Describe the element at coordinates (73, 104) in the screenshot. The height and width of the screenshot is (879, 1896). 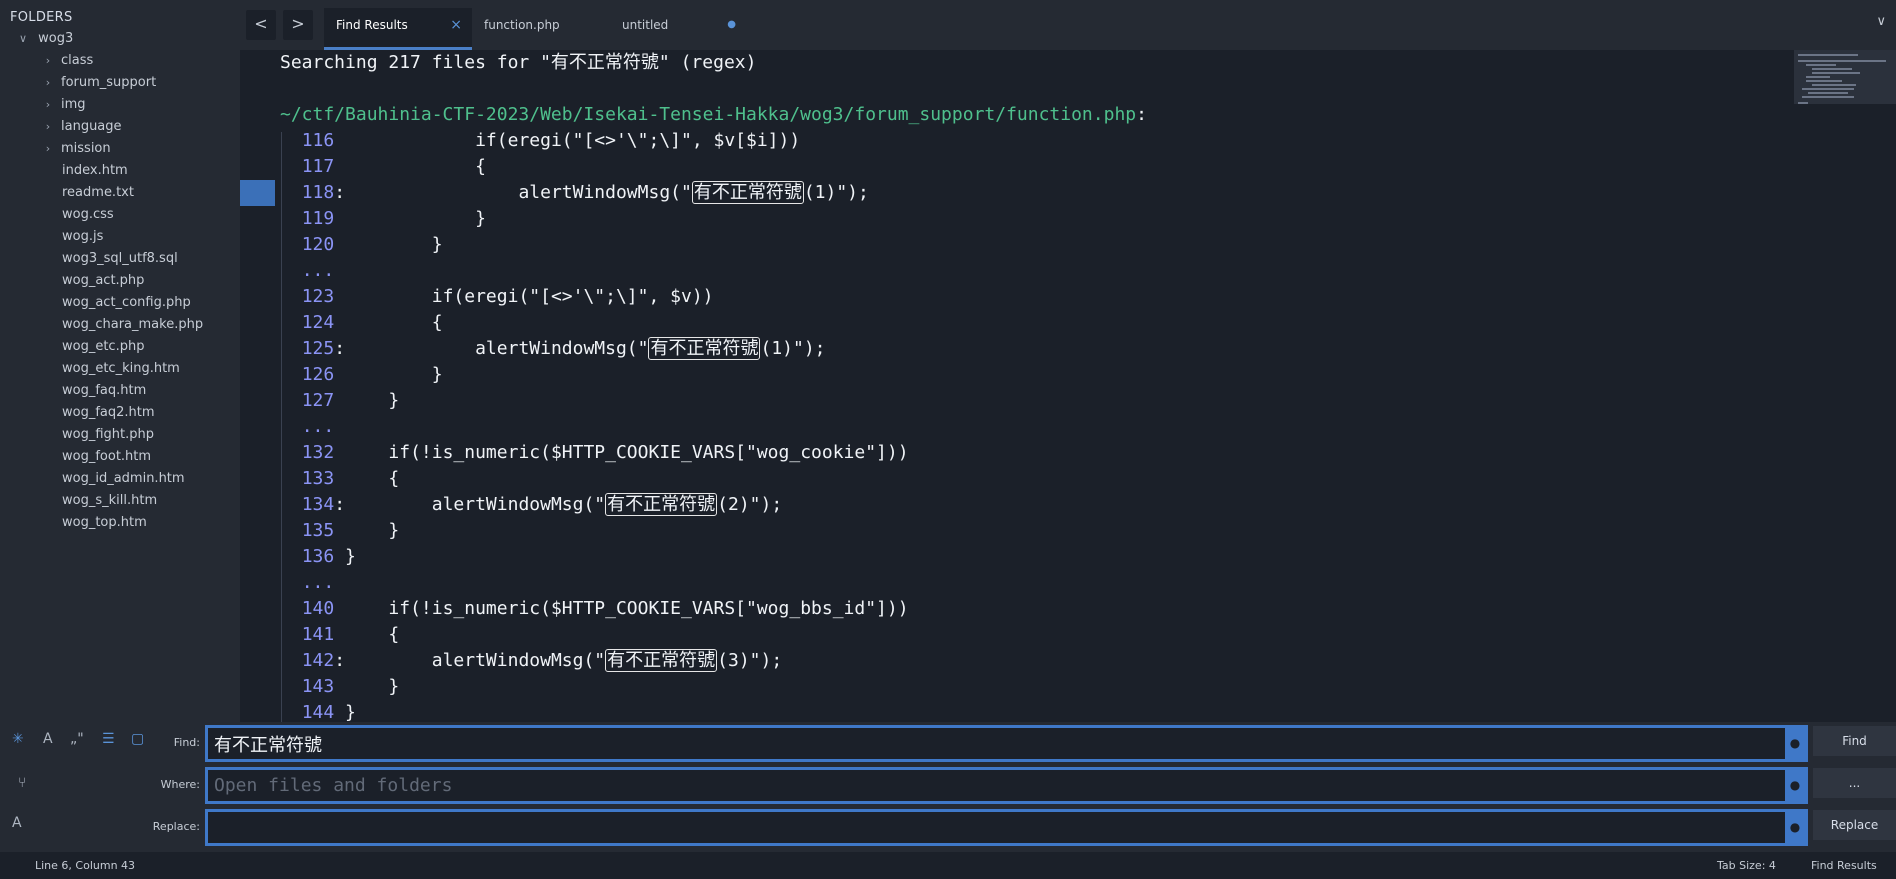
I see `folder-label: img` at that location.